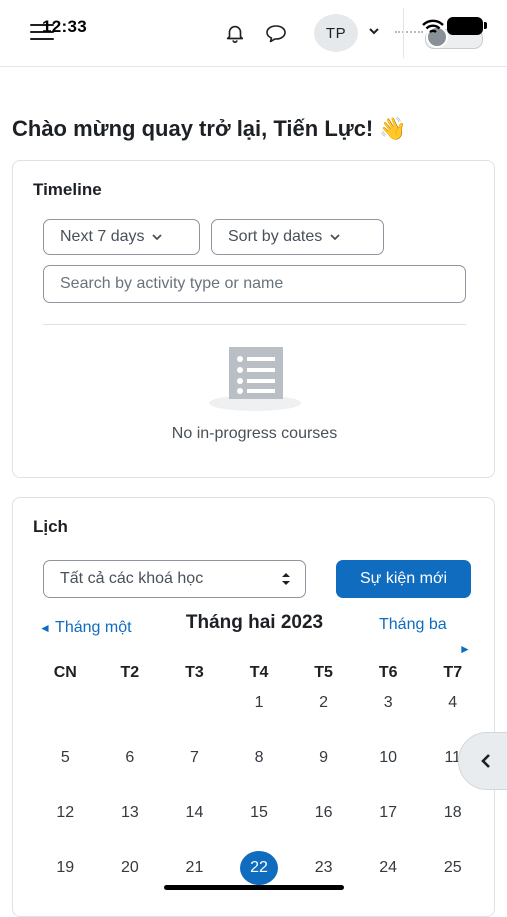 This screenshot has height=917, width=507. I want to click on calendar-day: 8, so click(259, 758).